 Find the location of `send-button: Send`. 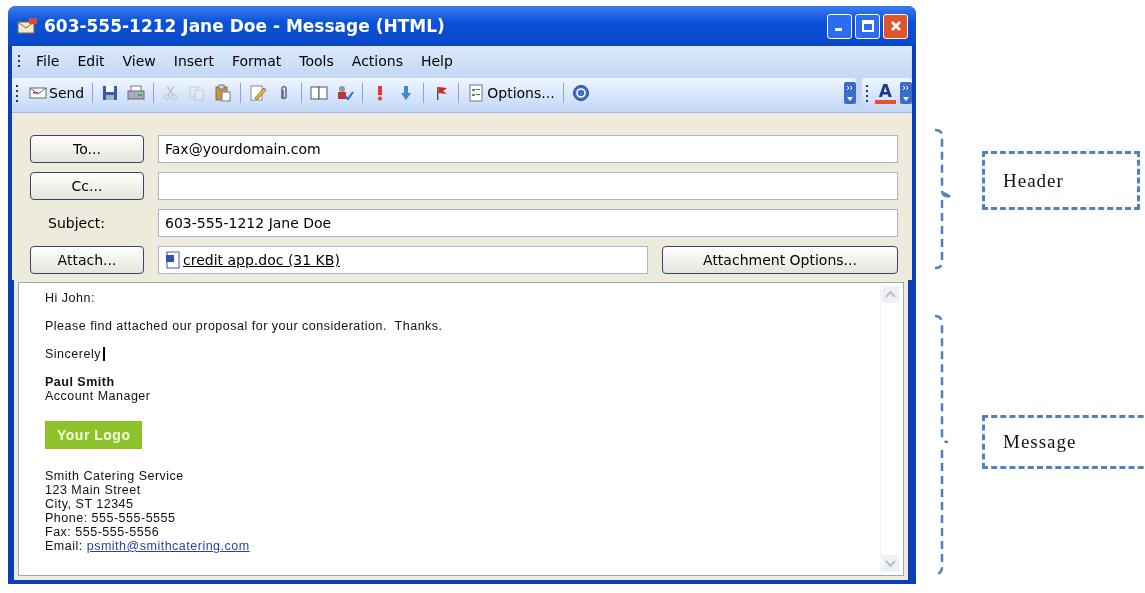

send-button: Send is located at coordinates (57, 93).